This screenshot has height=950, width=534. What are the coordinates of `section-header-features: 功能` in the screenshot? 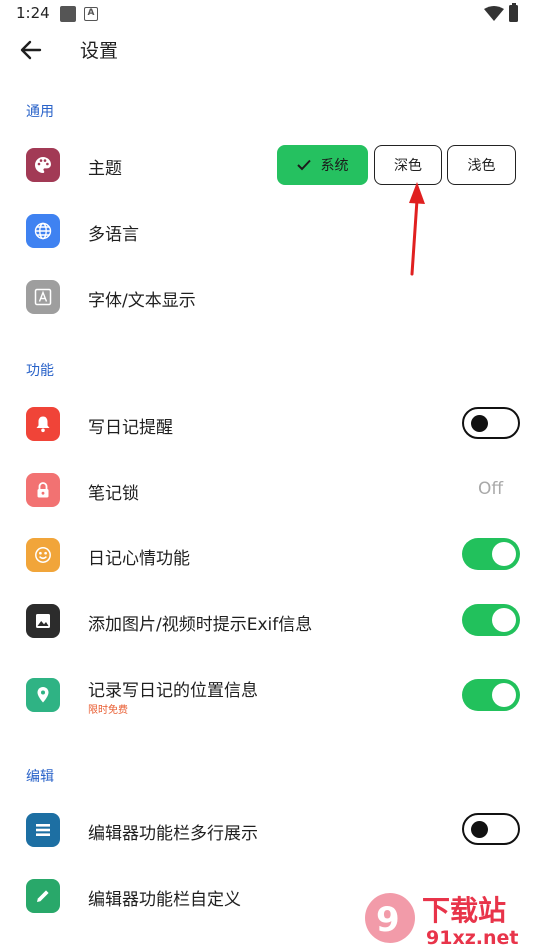 It's located at (40, 371).